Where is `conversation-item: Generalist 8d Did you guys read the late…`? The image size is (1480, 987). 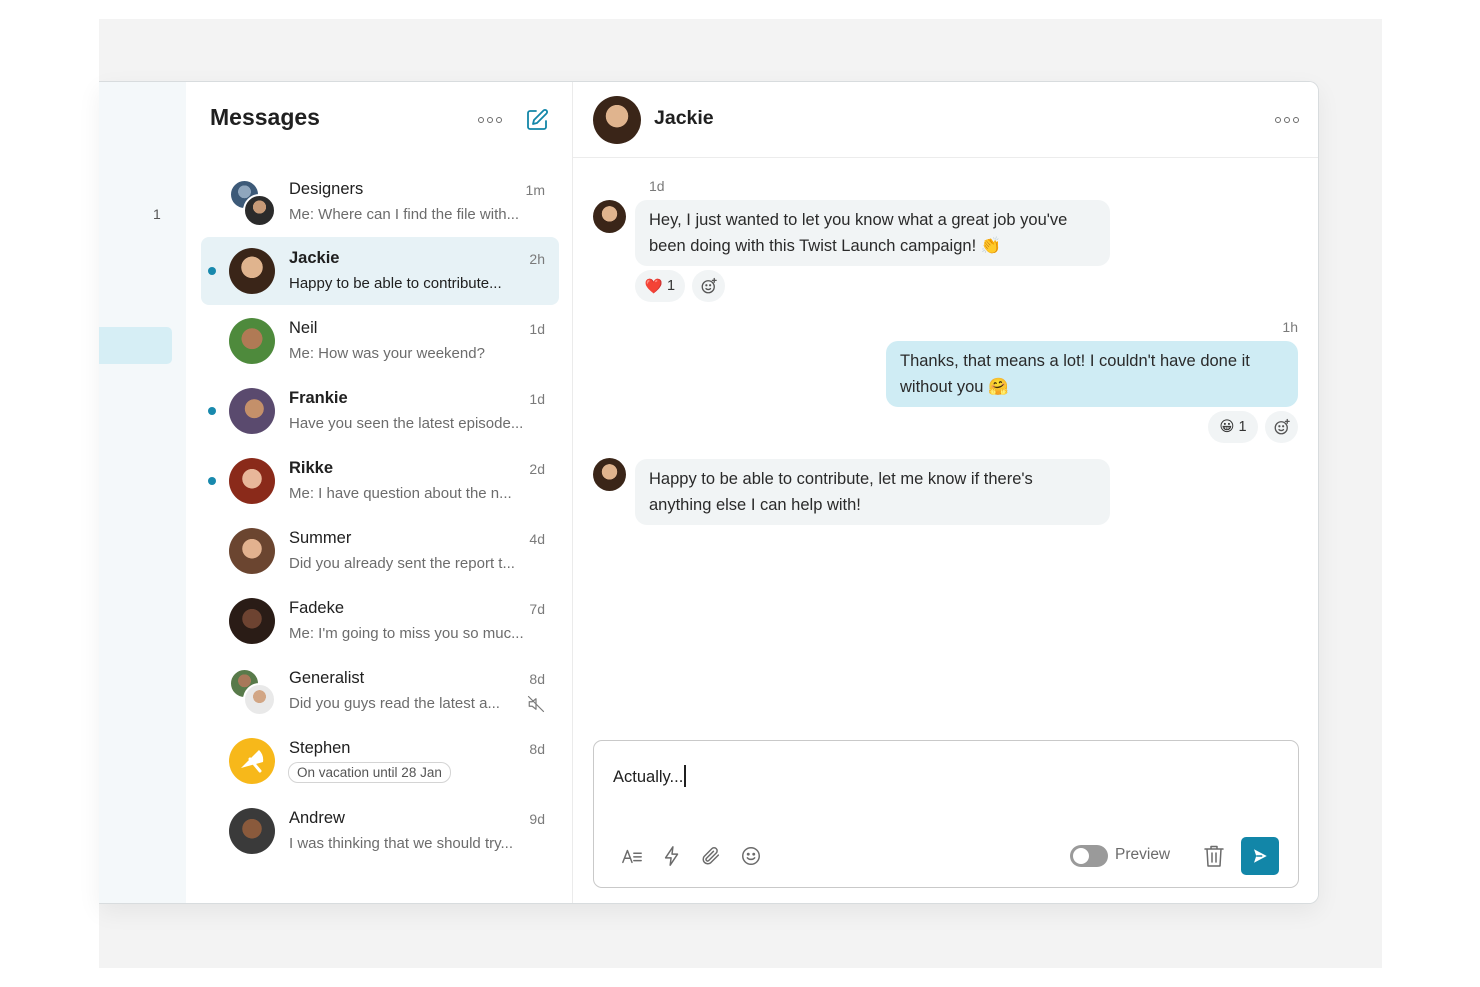 conversation-item: Generalist 8d Did you guys read the late… is located at coordinates (380, 691).